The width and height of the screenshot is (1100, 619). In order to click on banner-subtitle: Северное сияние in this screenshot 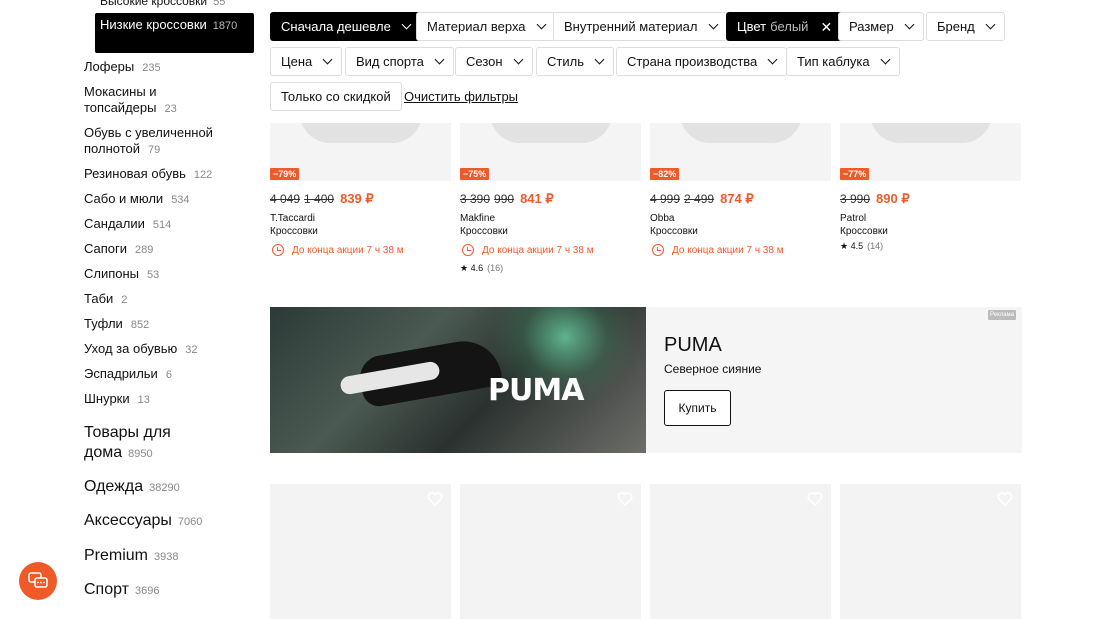, I will do `click(713, 369)`.